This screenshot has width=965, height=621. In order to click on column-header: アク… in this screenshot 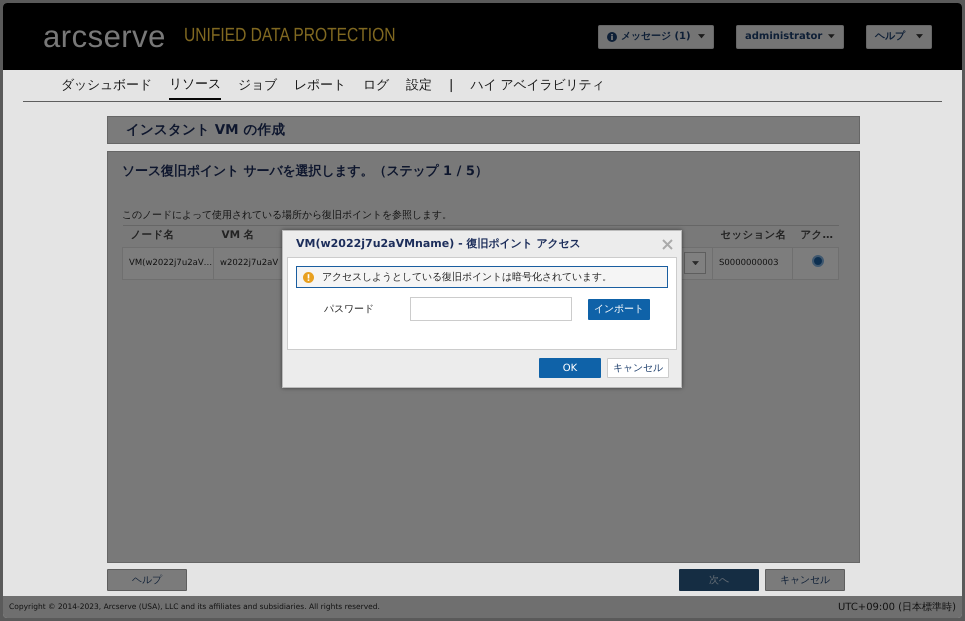, I will do `click(816, 235)`.